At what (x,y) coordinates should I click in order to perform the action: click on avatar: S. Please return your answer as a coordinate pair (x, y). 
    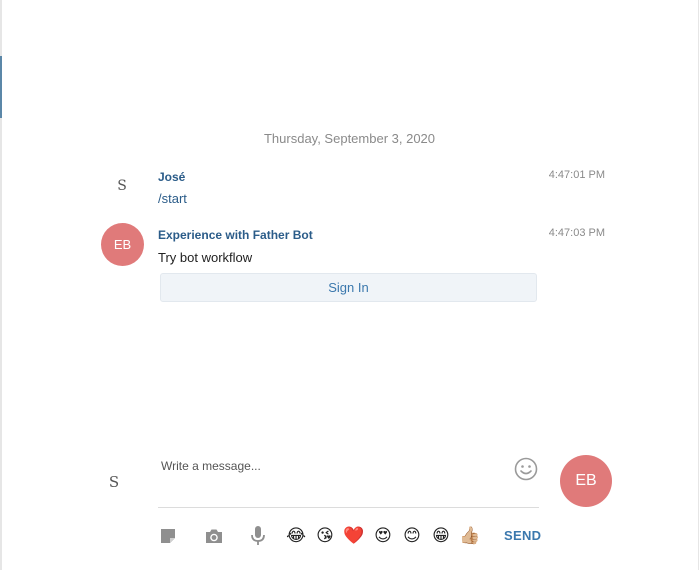
    Looking at the image, I should click on (122, 186).